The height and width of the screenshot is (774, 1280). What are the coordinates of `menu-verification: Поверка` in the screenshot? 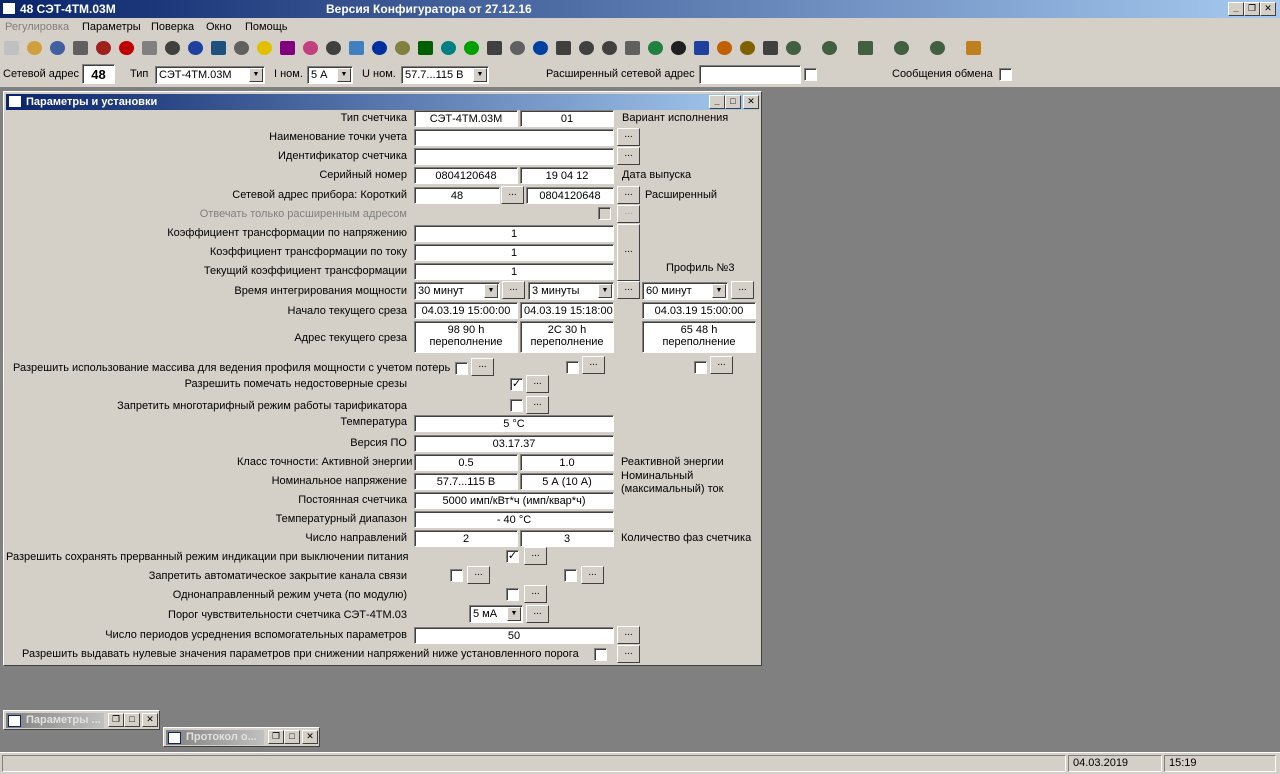 It's located at (172, 27).